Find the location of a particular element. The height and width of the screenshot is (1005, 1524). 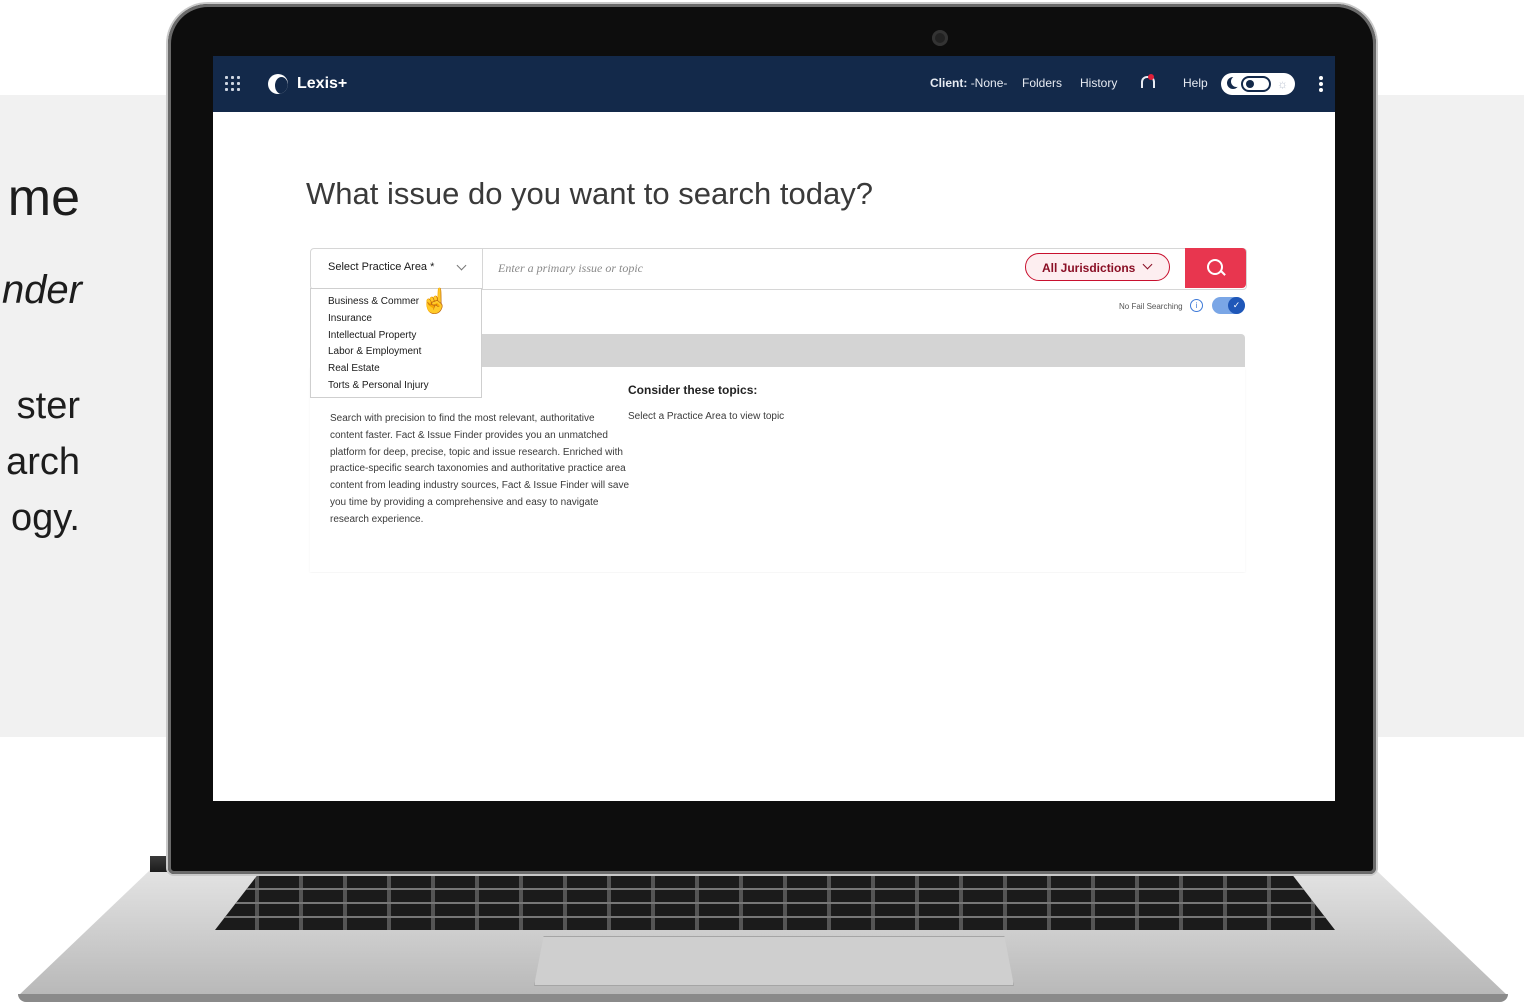

nav-help: Help is located at coordinates (1195, 83).